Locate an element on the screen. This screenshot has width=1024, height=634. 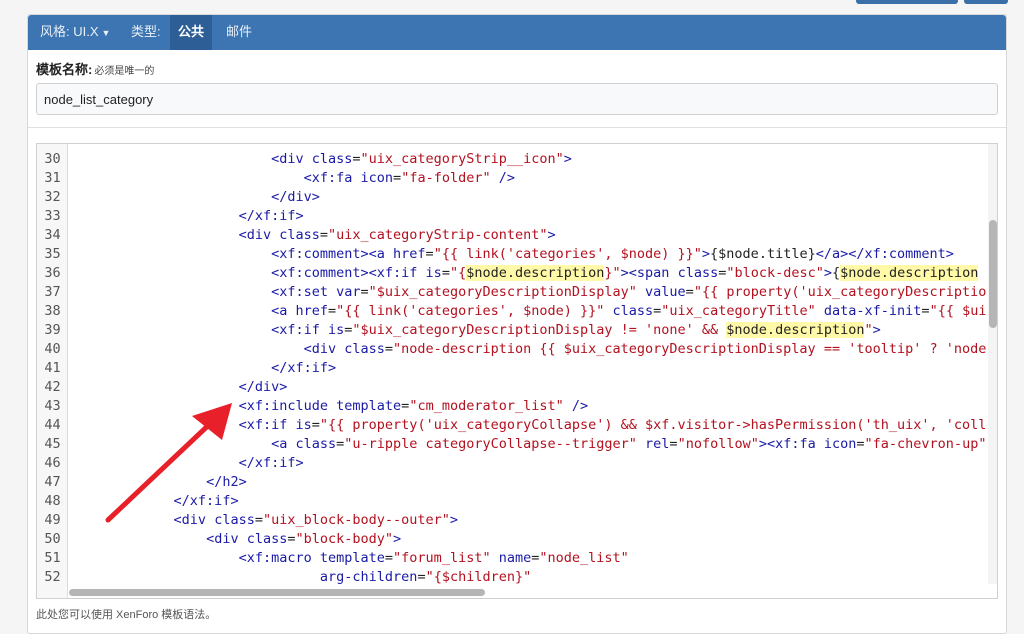
code-line: <div class="uix_categoryStrip__icon"> is located at coordinates (421, 159).